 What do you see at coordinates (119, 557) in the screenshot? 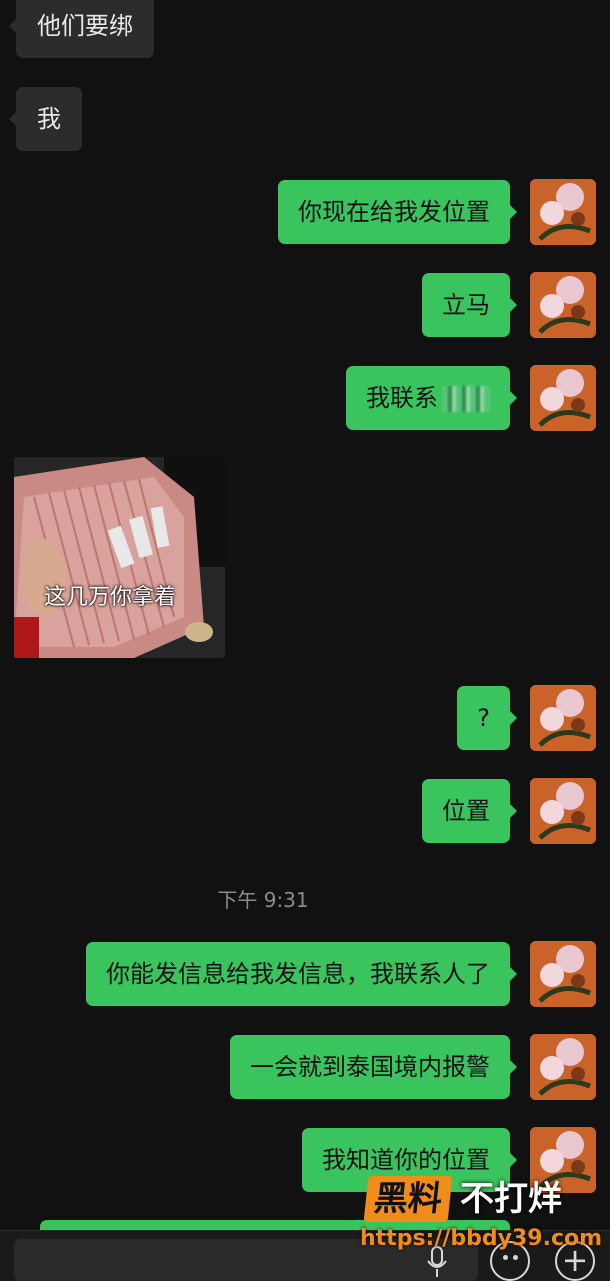
I see `image-message: 这几万你拿着` at bounding box center [119, 557].